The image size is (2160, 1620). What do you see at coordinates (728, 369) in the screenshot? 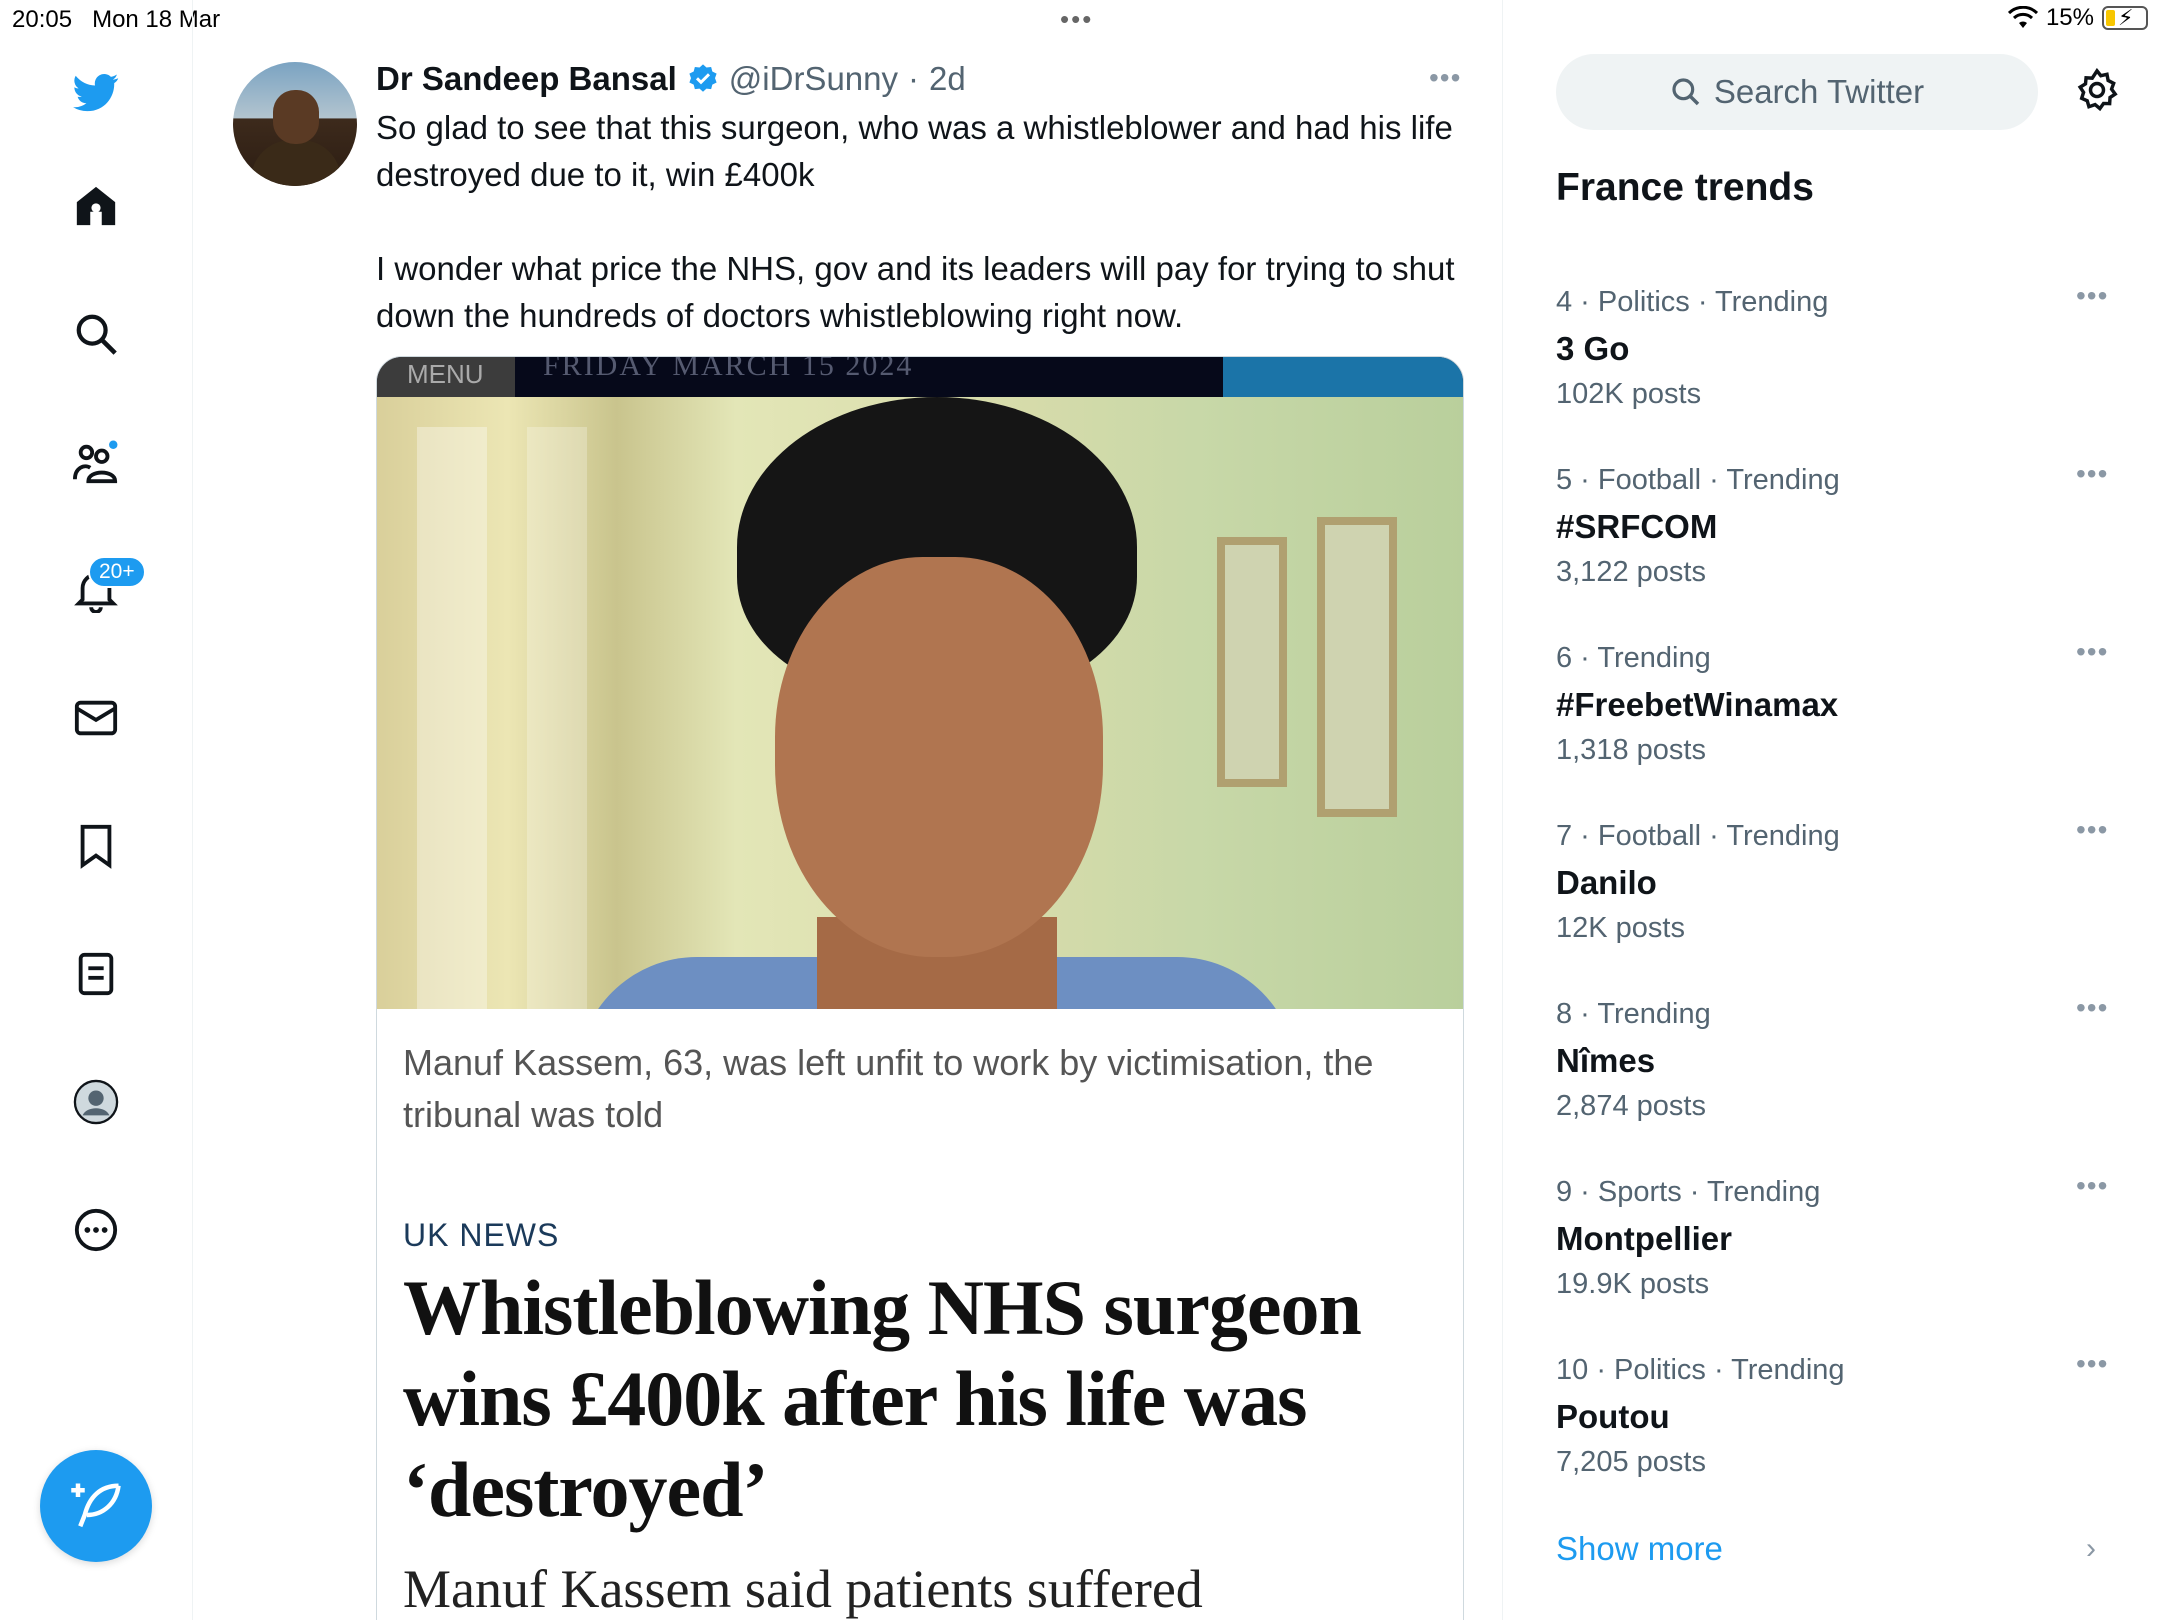
I see `site-date-label: FRIDAY MARCH 15 2024` at bounding box center [728, 369].